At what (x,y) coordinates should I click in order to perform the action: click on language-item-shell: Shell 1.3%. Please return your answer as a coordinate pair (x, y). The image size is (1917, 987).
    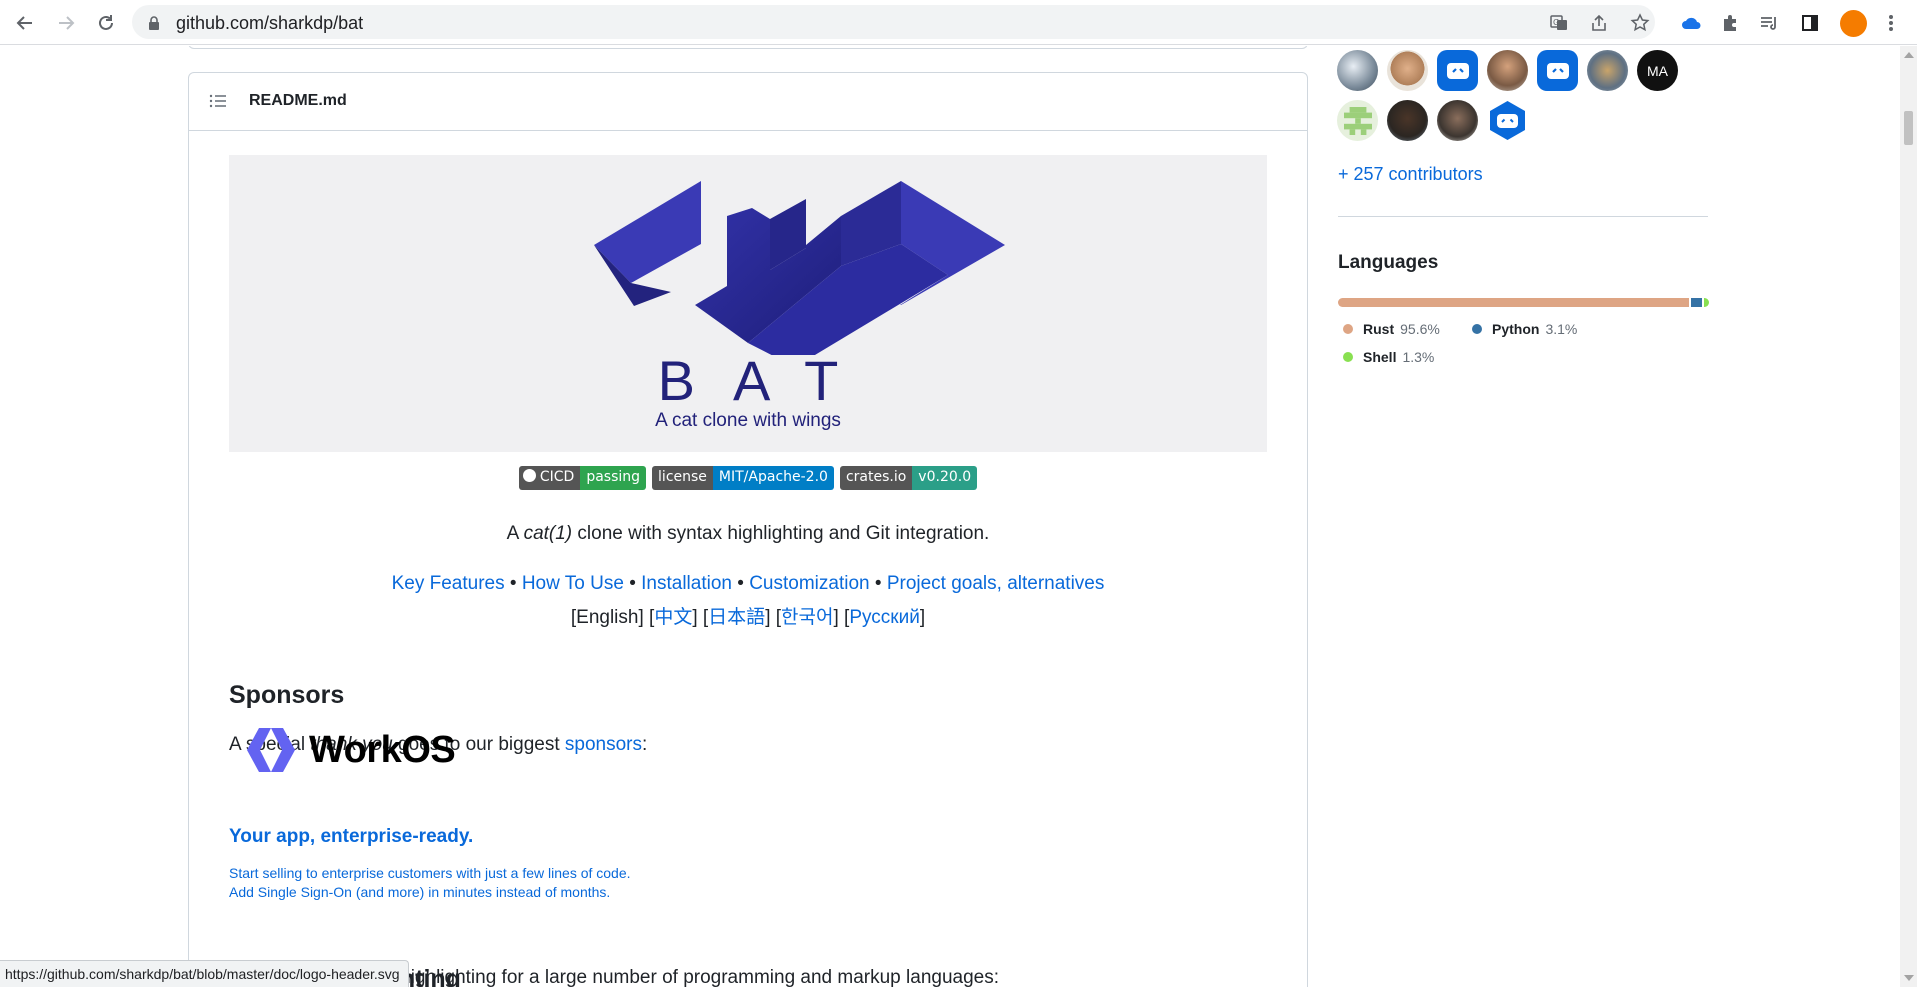
    Looking at the image, I should click on (1388, 357).